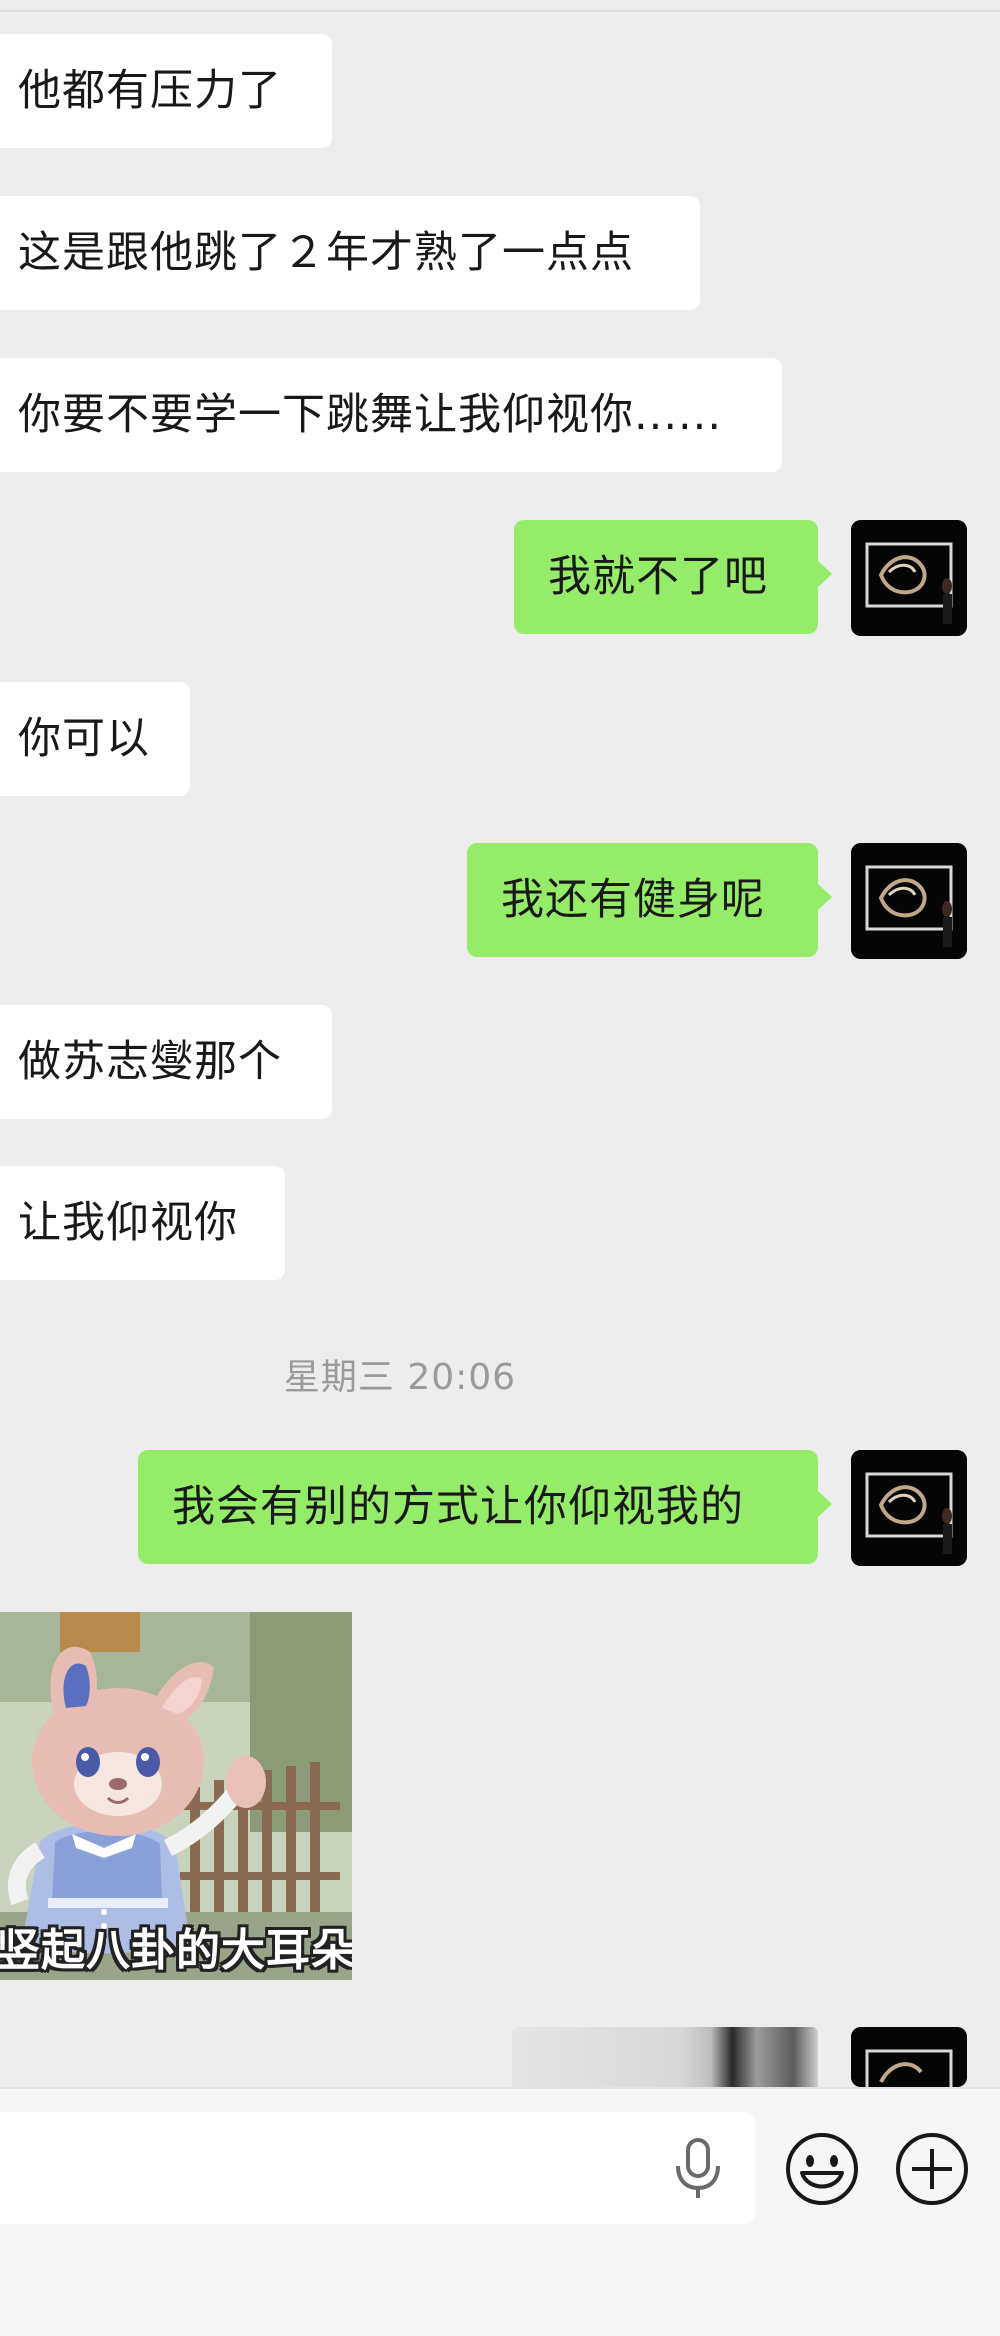  Describe the element at coordinates (150, 91) in the screenshot. I see `message-text: 他都有压力了` at that location.